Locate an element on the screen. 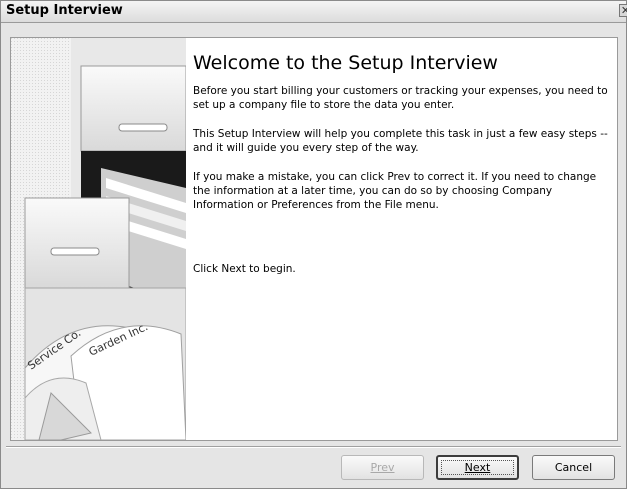  prev-button: Prev is located at coordinates (382, 467).